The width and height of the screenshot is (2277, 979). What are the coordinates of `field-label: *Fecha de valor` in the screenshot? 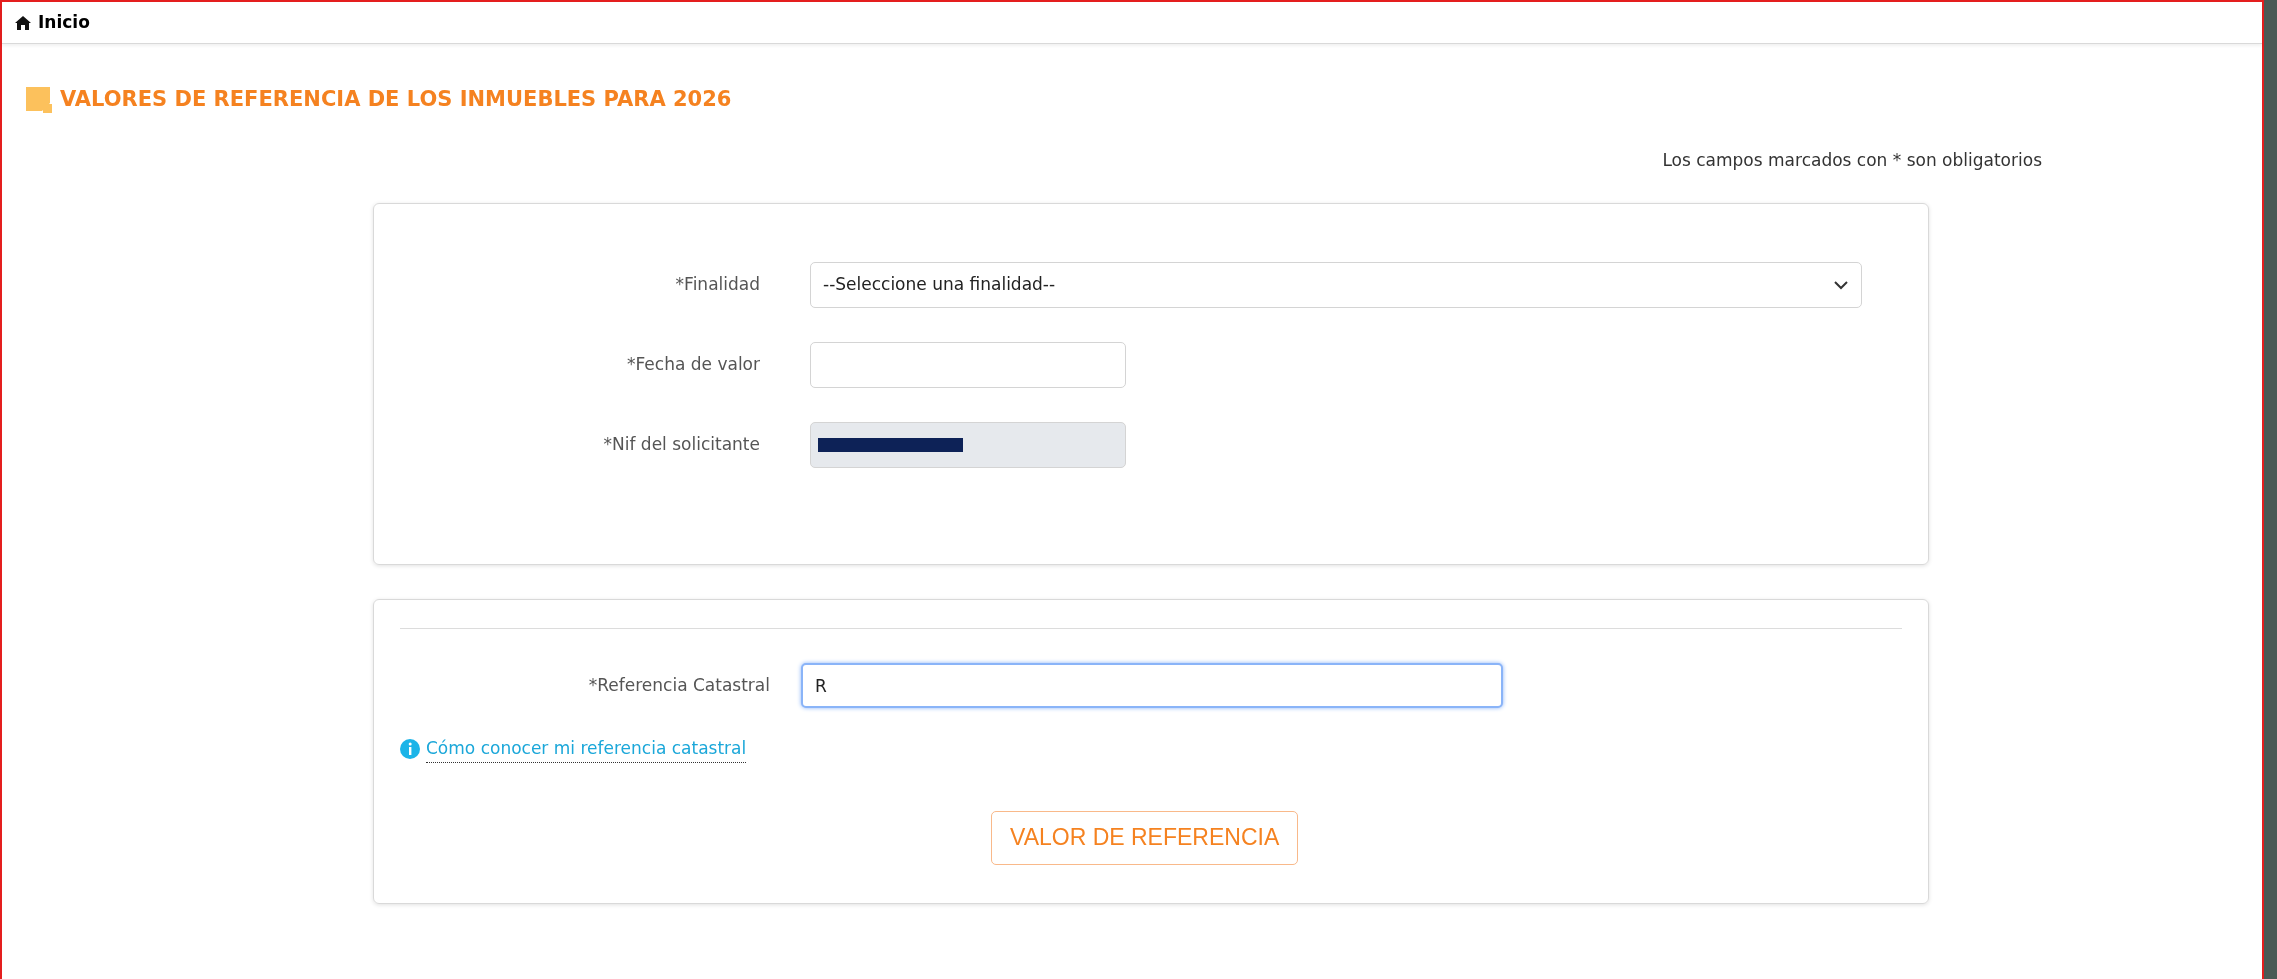 It's located at (693, 365).